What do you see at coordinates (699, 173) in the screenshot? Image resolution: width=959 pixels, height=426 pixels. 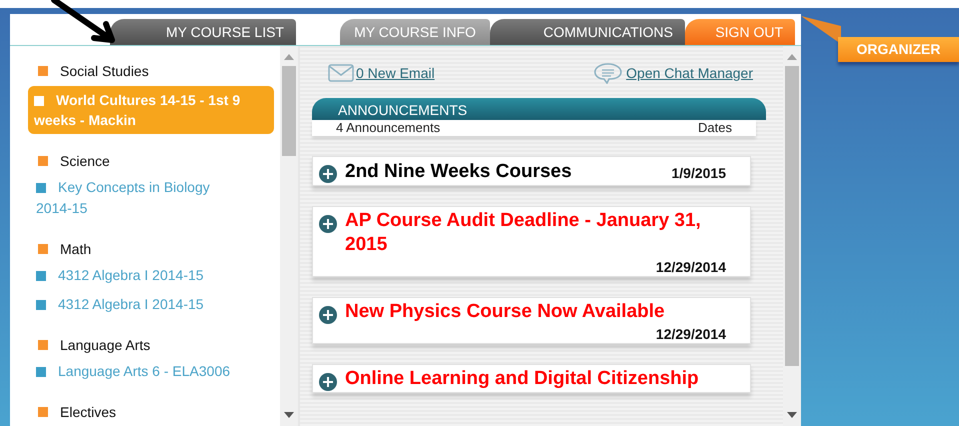 I see `announcement-date: 1/9/2015` at bounding box center [699, 173].